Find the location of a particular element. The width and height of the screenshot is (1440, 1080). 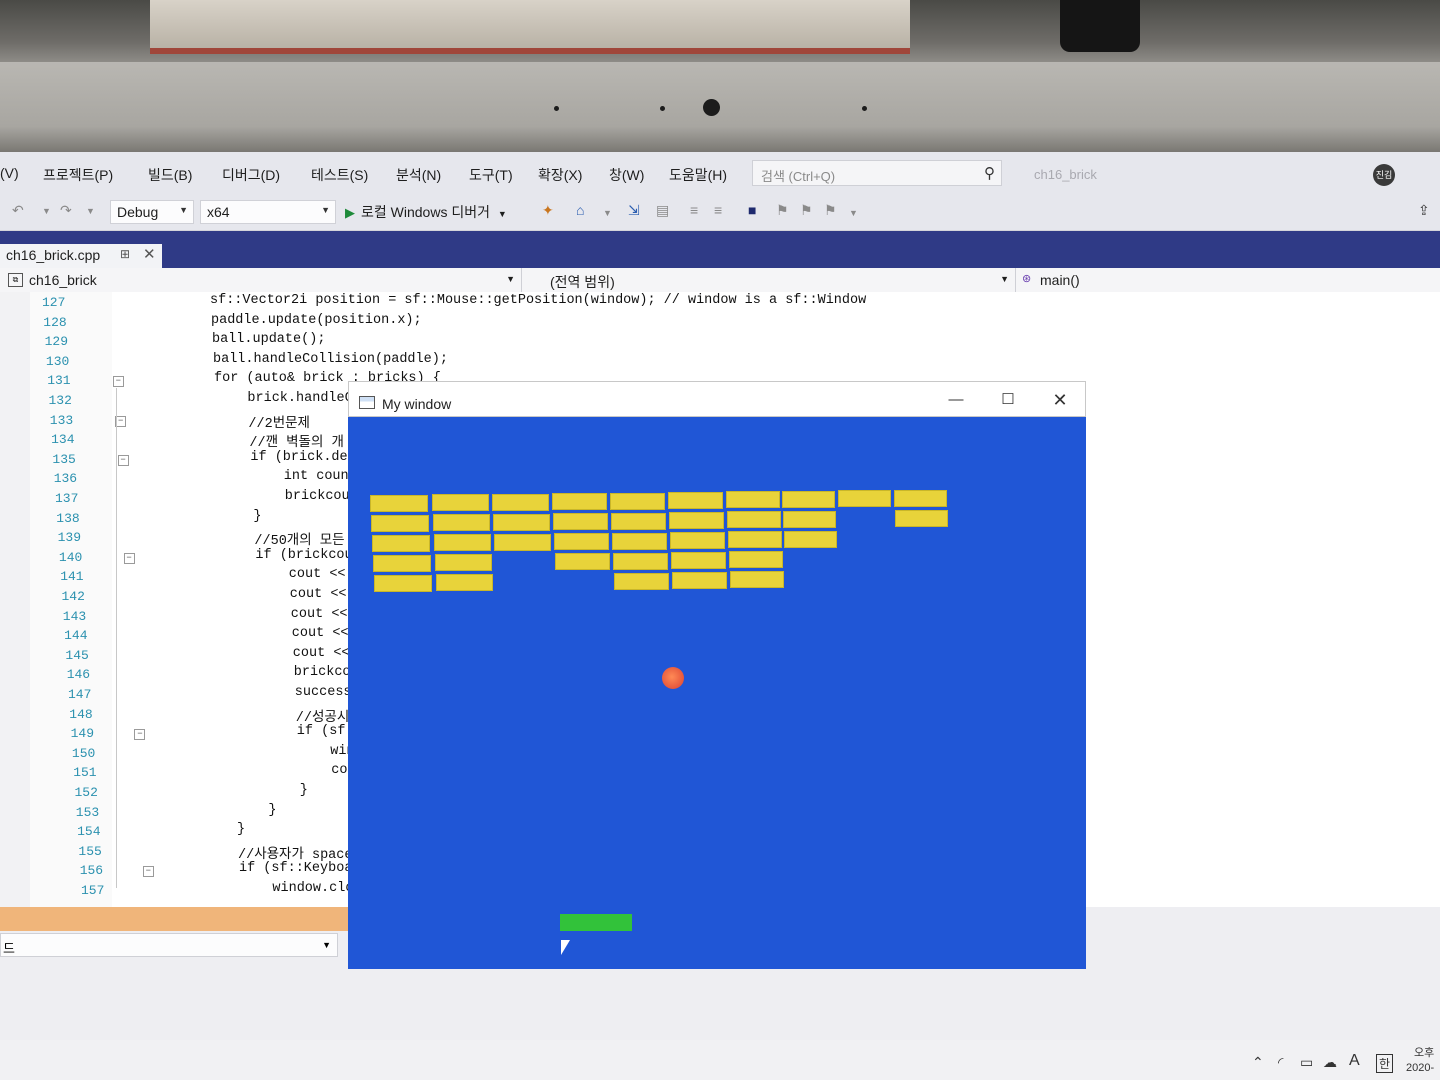

bookmark-icon: ■ is located at coordinates (752, 210).